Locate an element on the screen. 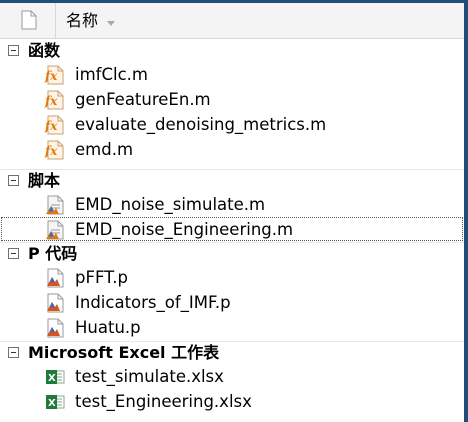 This screenshot has width=468, height=422. file-row: fx evaluate_denoising_metrics.m is located at coordinates (232, 124).